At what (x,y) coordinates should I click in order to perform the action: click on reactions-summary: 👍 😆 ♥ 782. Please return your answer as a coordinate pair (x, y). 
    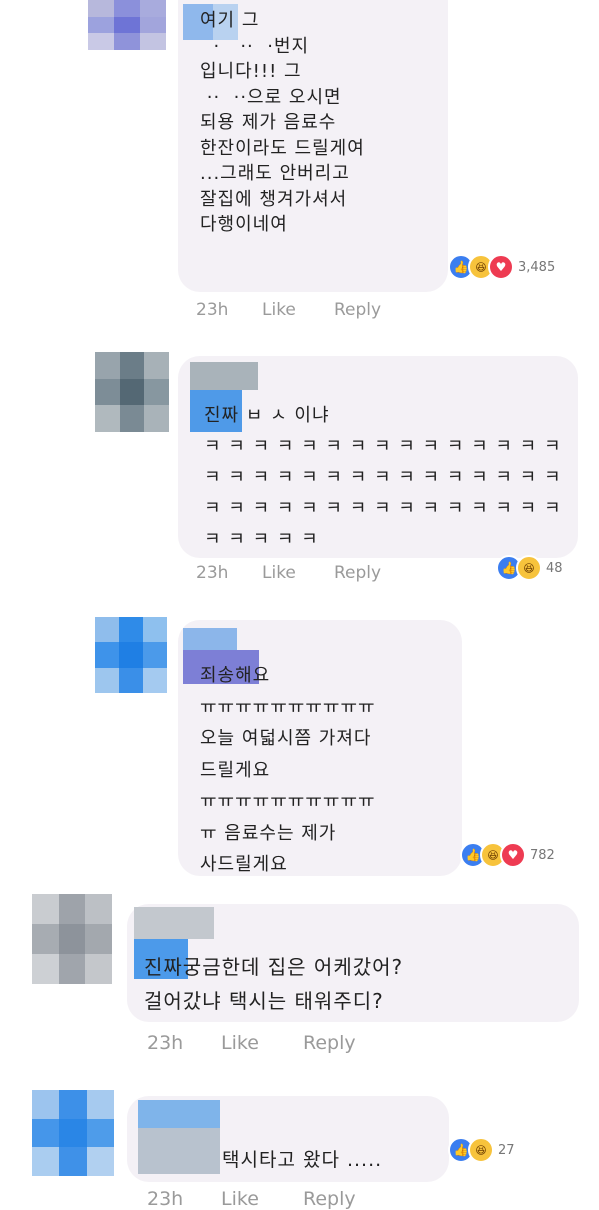
    Looking at the image, I should click on (507, 855).